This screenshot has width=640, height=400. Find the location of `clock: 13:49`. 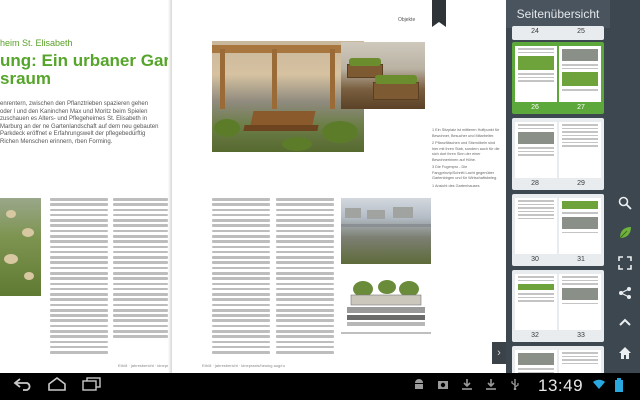

clock: 13:49 is located at coordinates (561, 385).